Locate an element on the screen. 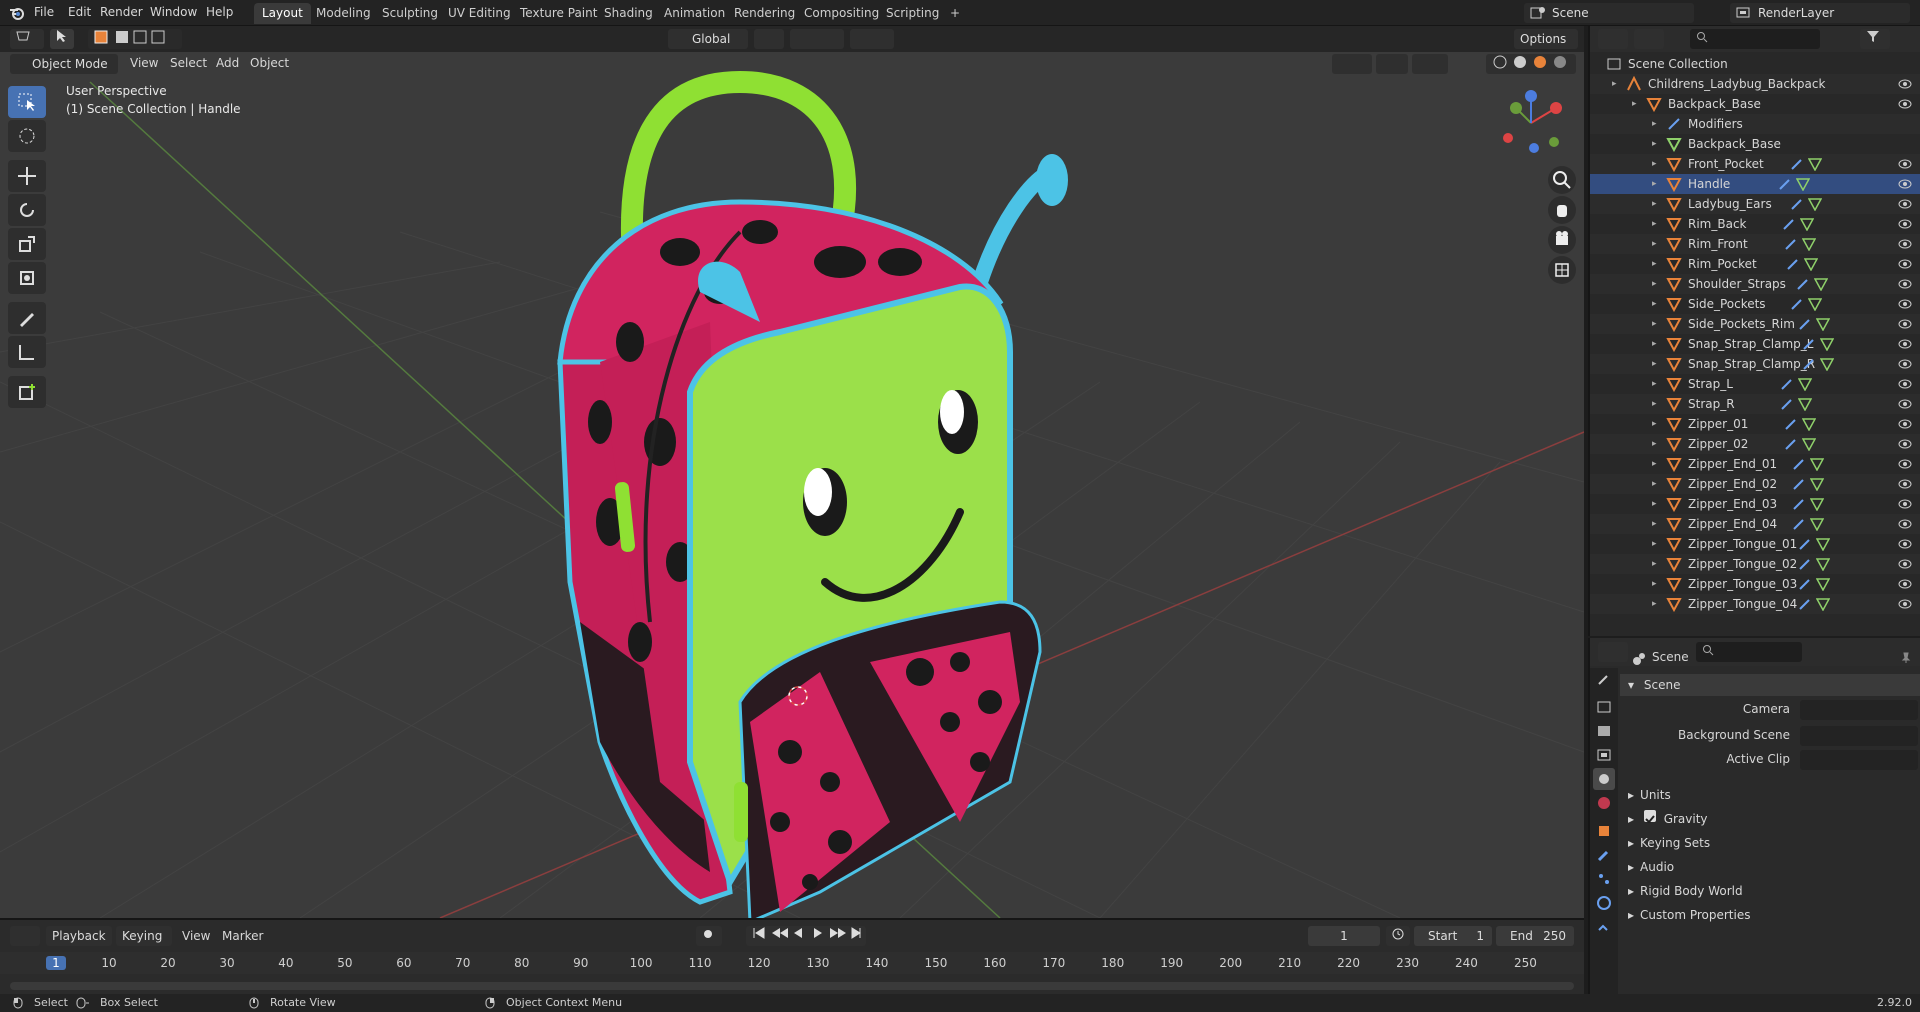  menu-select: Select is located at coordinates (188, 63).